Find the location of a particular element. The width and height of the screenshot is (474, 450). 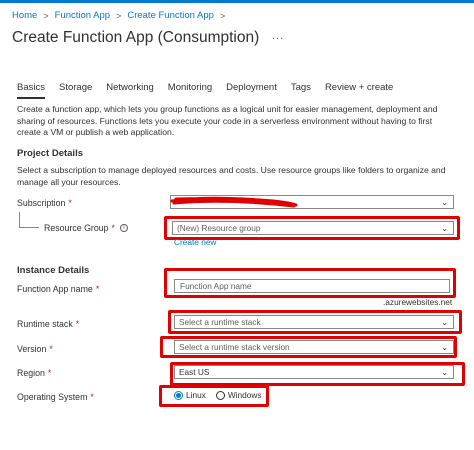

app-name-label-text: Function App name is located at coordinates (55, 289).